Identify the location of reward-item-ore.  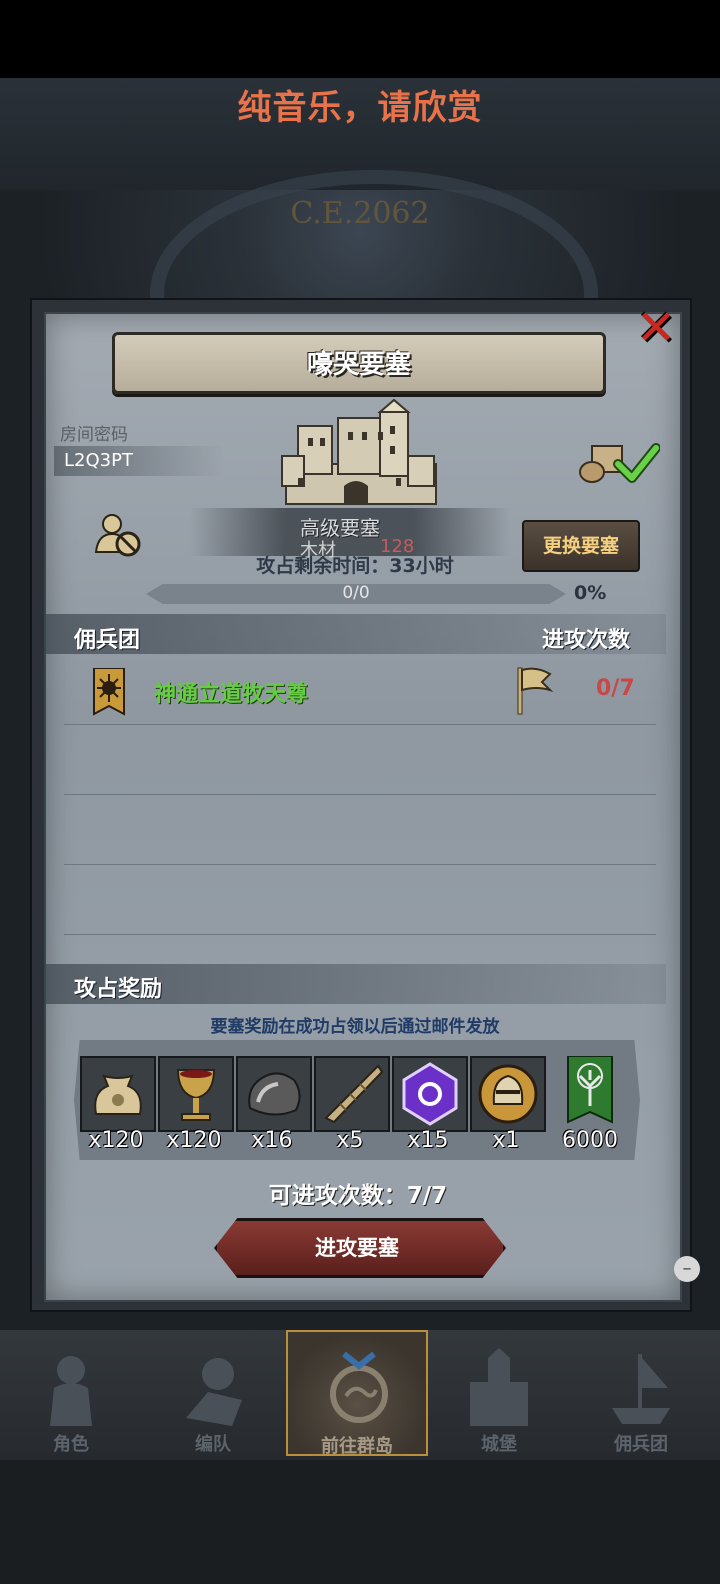
(274, 1094).